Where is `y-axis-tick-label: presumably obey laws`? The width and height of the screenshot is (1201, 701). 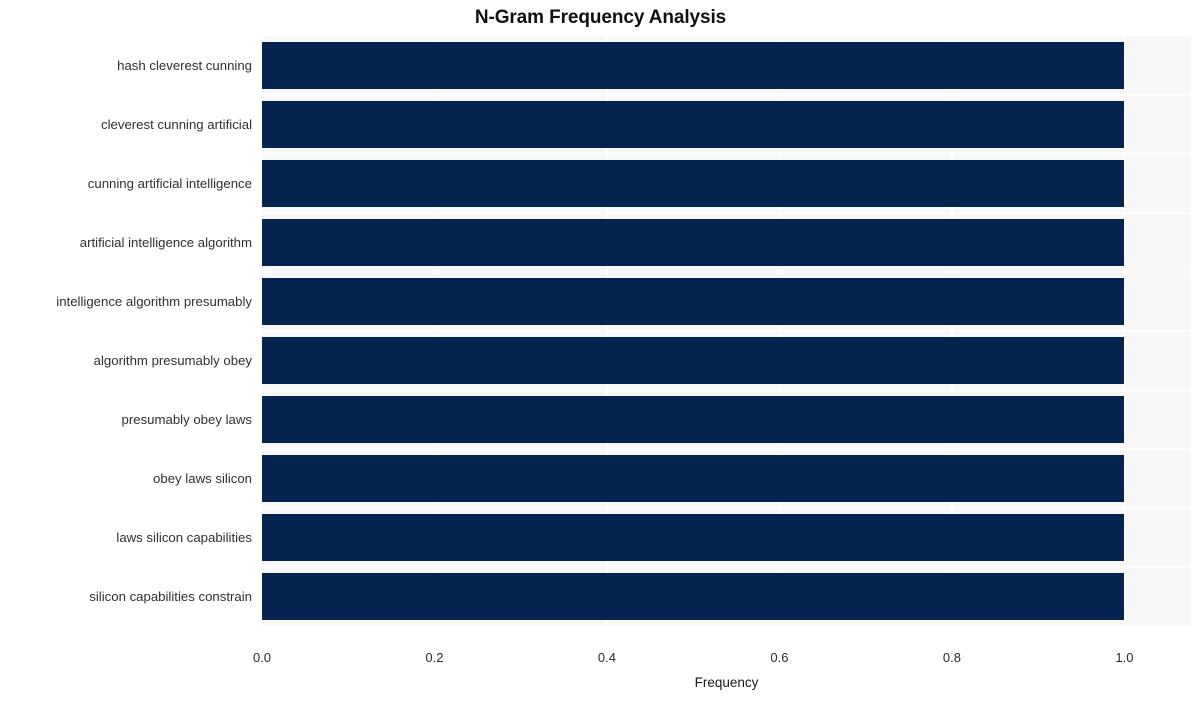 y-axis-tick-label: presumably obey laws is located at coordinates (186, 419).